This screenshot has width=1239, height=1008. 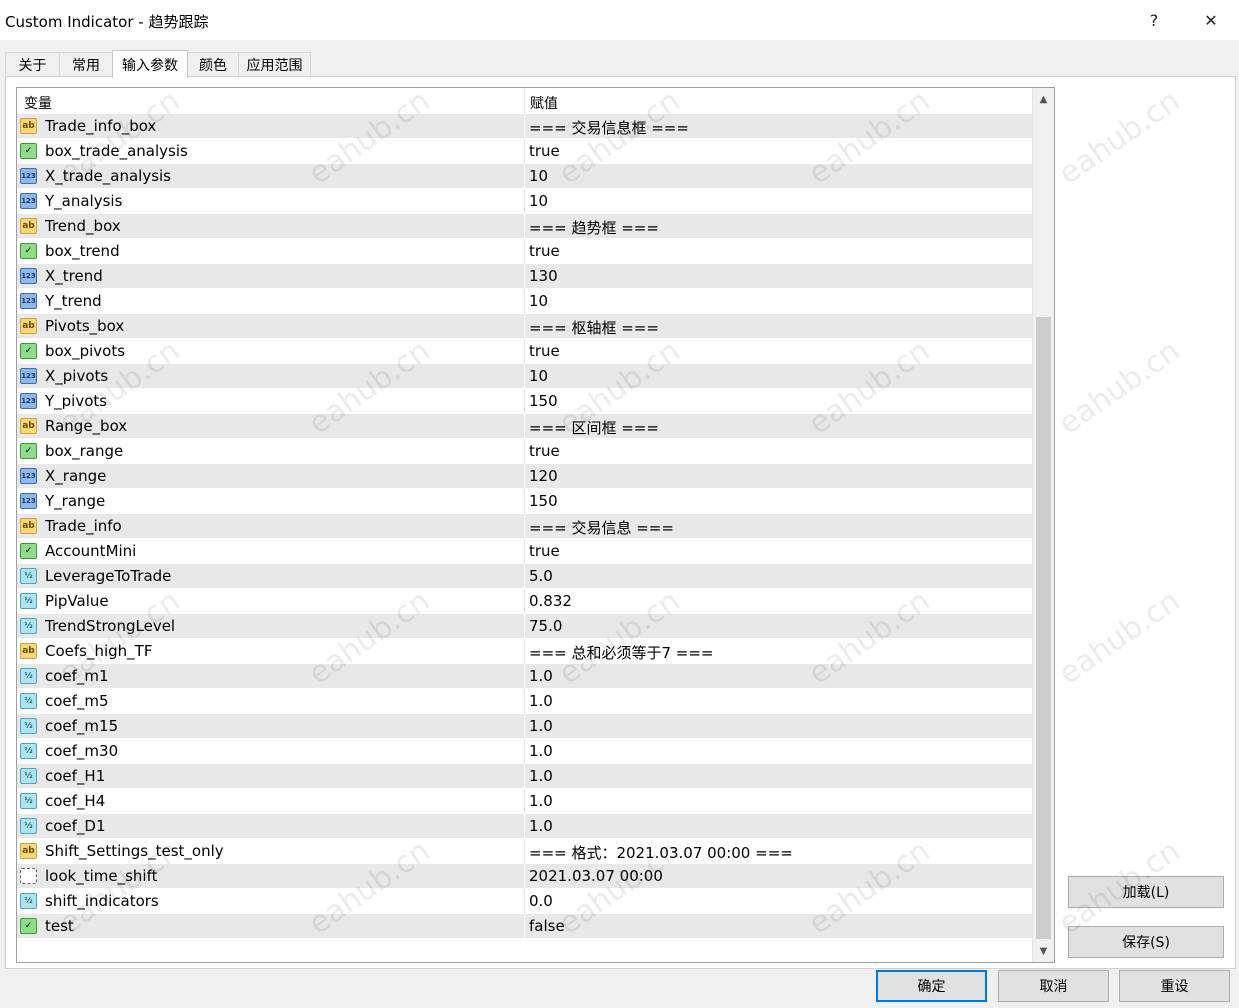 I want to click on table-row: look_time_shift 2021.03.07 00:00, so click(x=525, y=876).